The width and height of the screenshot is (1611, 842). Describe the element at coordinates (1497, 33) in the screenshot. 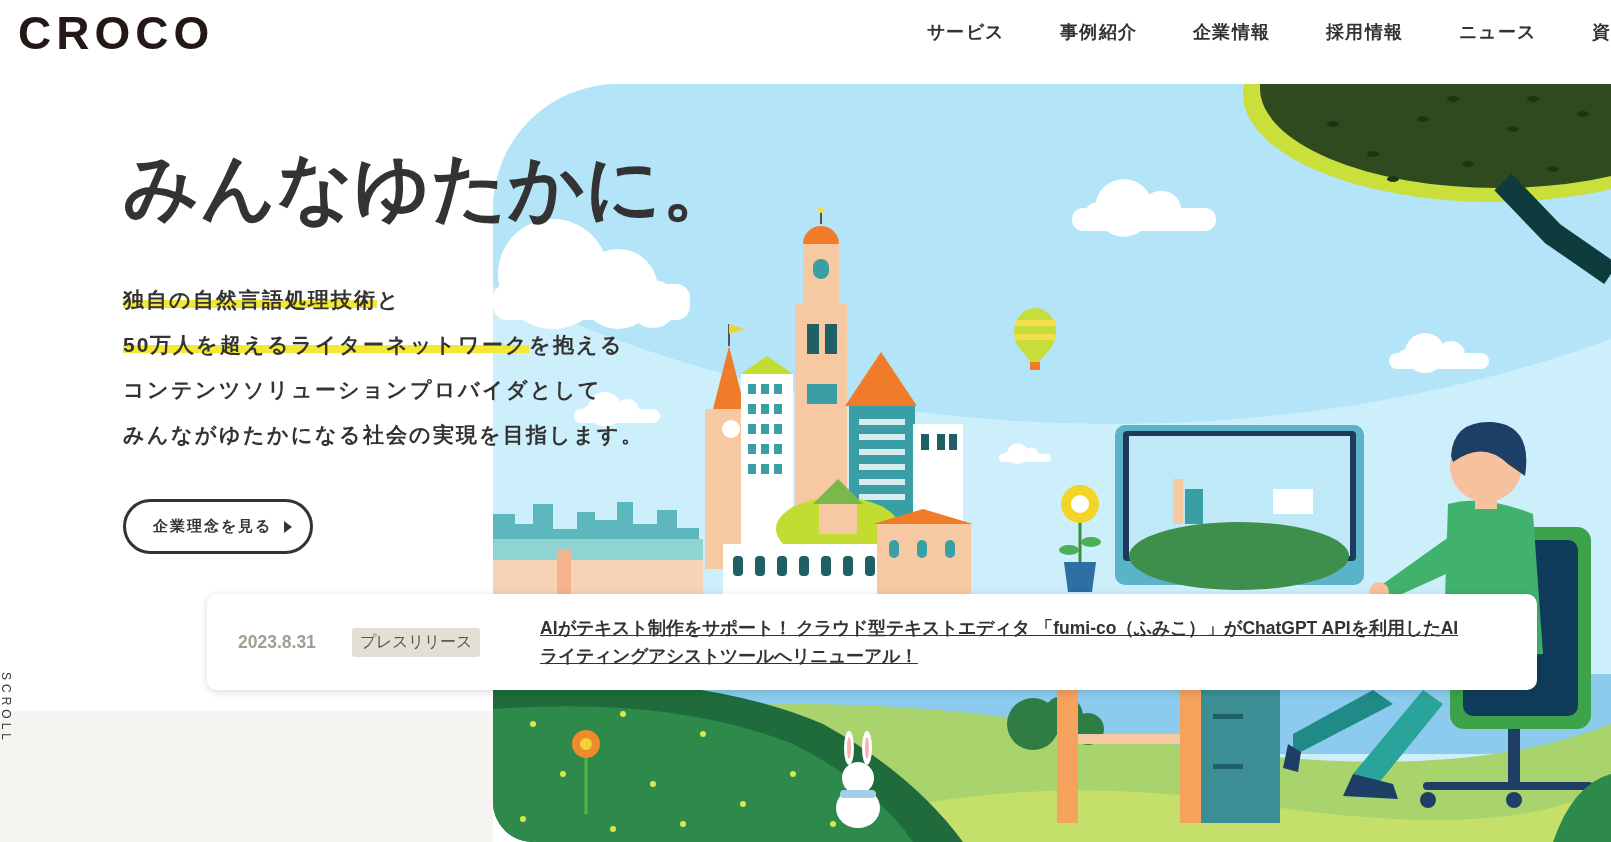

I see `nav-link: ニュース` at that location.